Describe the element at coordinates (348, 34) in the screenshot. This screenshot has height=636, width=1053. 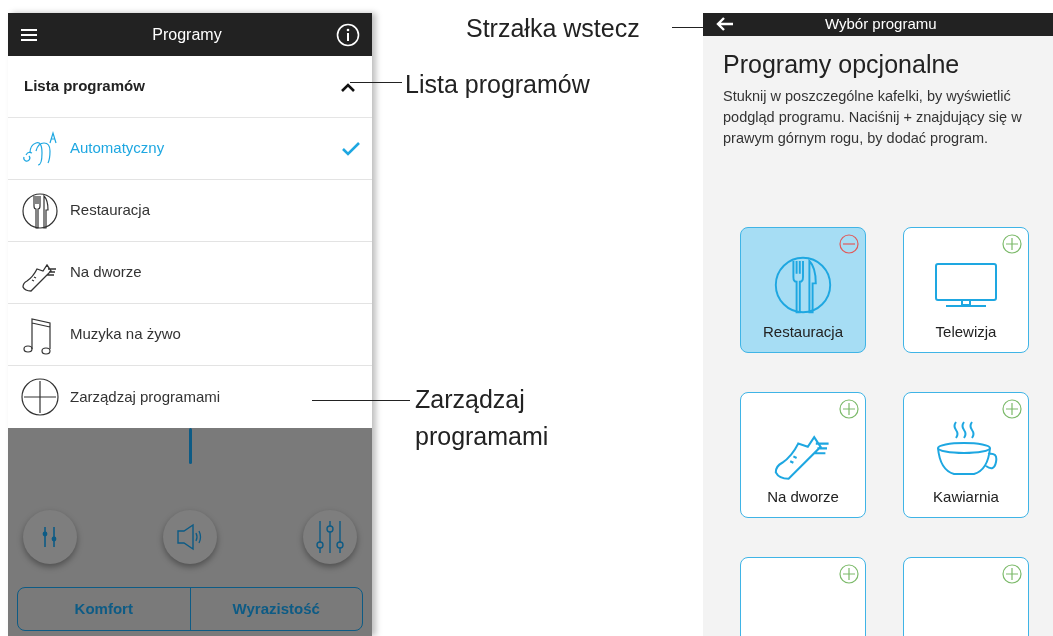
I see `info-icon` at that location.